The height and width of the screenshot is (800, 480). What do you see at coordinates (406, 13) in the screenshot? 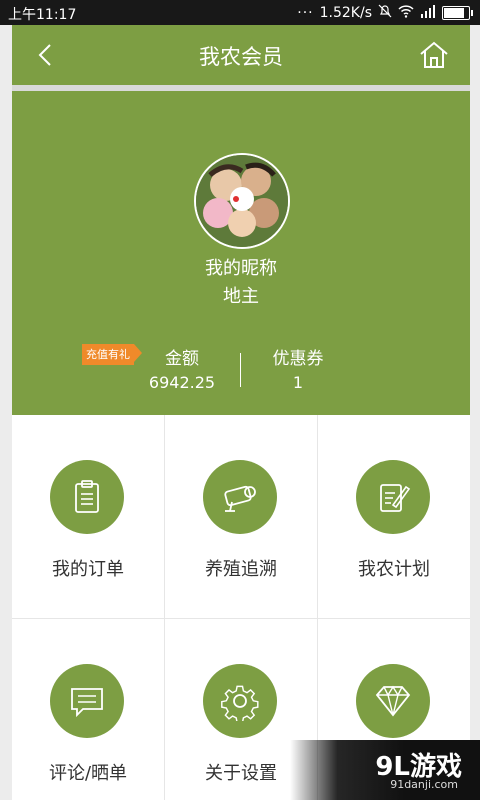
I see `wifi-icon` at bounding box center [406, 13].